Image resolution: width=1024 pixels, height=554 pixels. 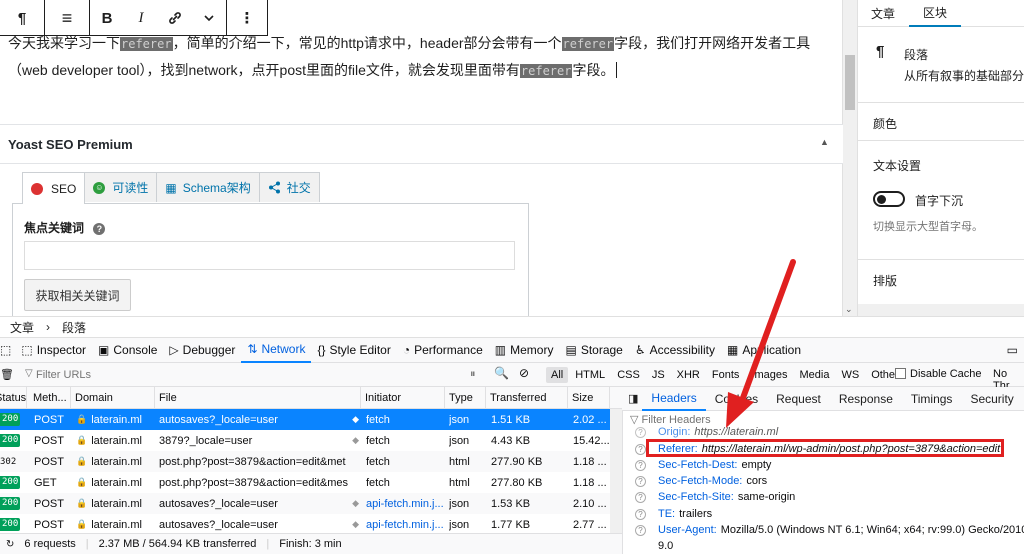 What do you see at coordinates (866, 399) in the screenshot?
I see `tab-response: Response` at bounding box center [866, 399].